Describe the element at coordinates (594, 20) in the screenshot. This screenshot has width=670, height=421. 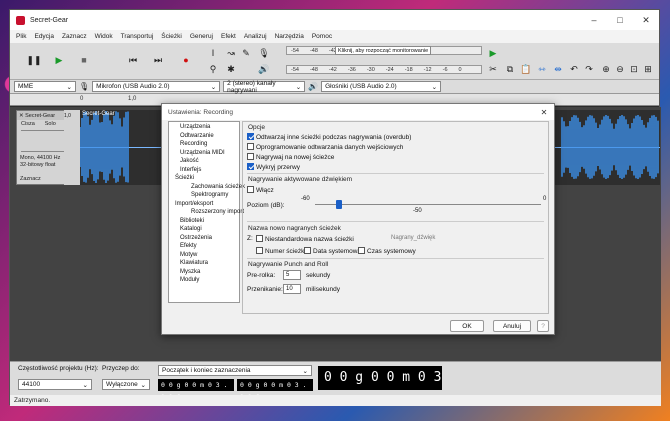
I see `minimize-icon: –` at that location.